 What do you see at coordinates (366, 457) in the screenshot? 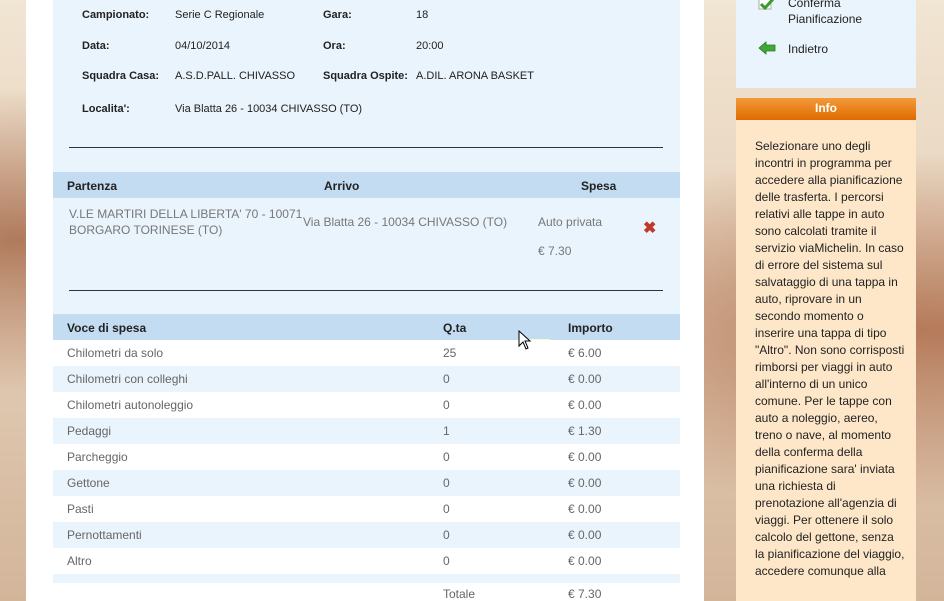
I see `table-row: Parcheggio 0 € 0.00` at bounding box center [366, 457].